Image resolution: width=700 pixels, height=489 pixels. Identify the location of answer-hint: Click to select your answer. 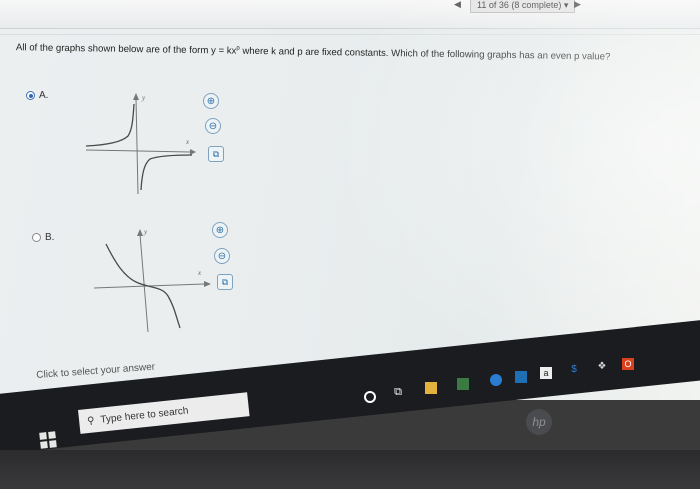
(96, 371).